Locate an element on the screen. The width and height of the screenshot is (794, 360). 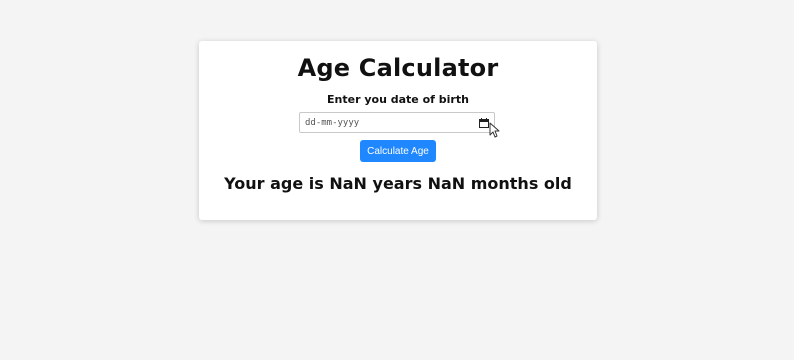
age-result-text: Your age is NaN years NaN months old is located at coordinates (398, 183).